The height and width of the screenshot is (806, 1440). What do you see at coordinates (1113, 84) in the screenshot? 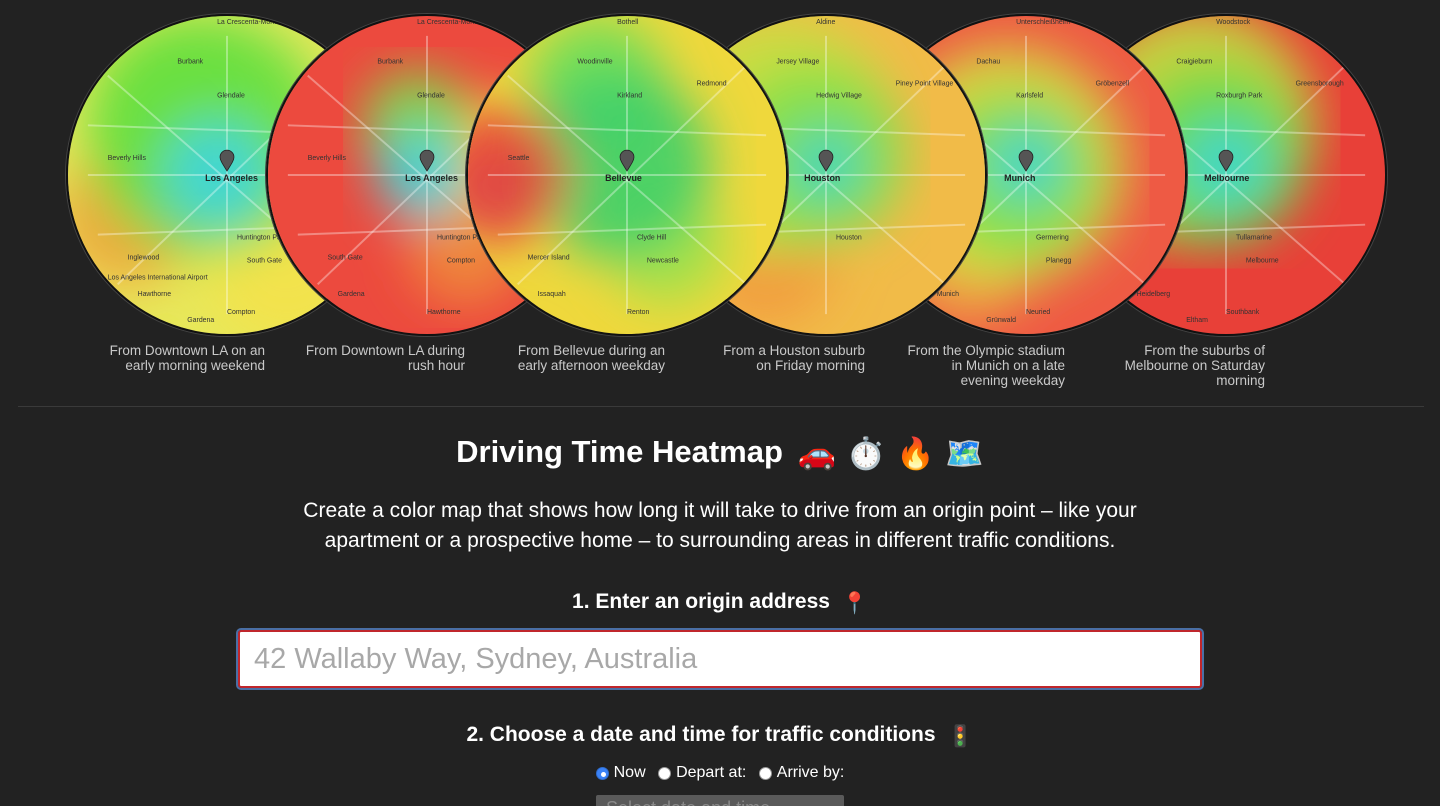
I see `map-place-label: Gröbenzell` at bounding box center [1113, 84].